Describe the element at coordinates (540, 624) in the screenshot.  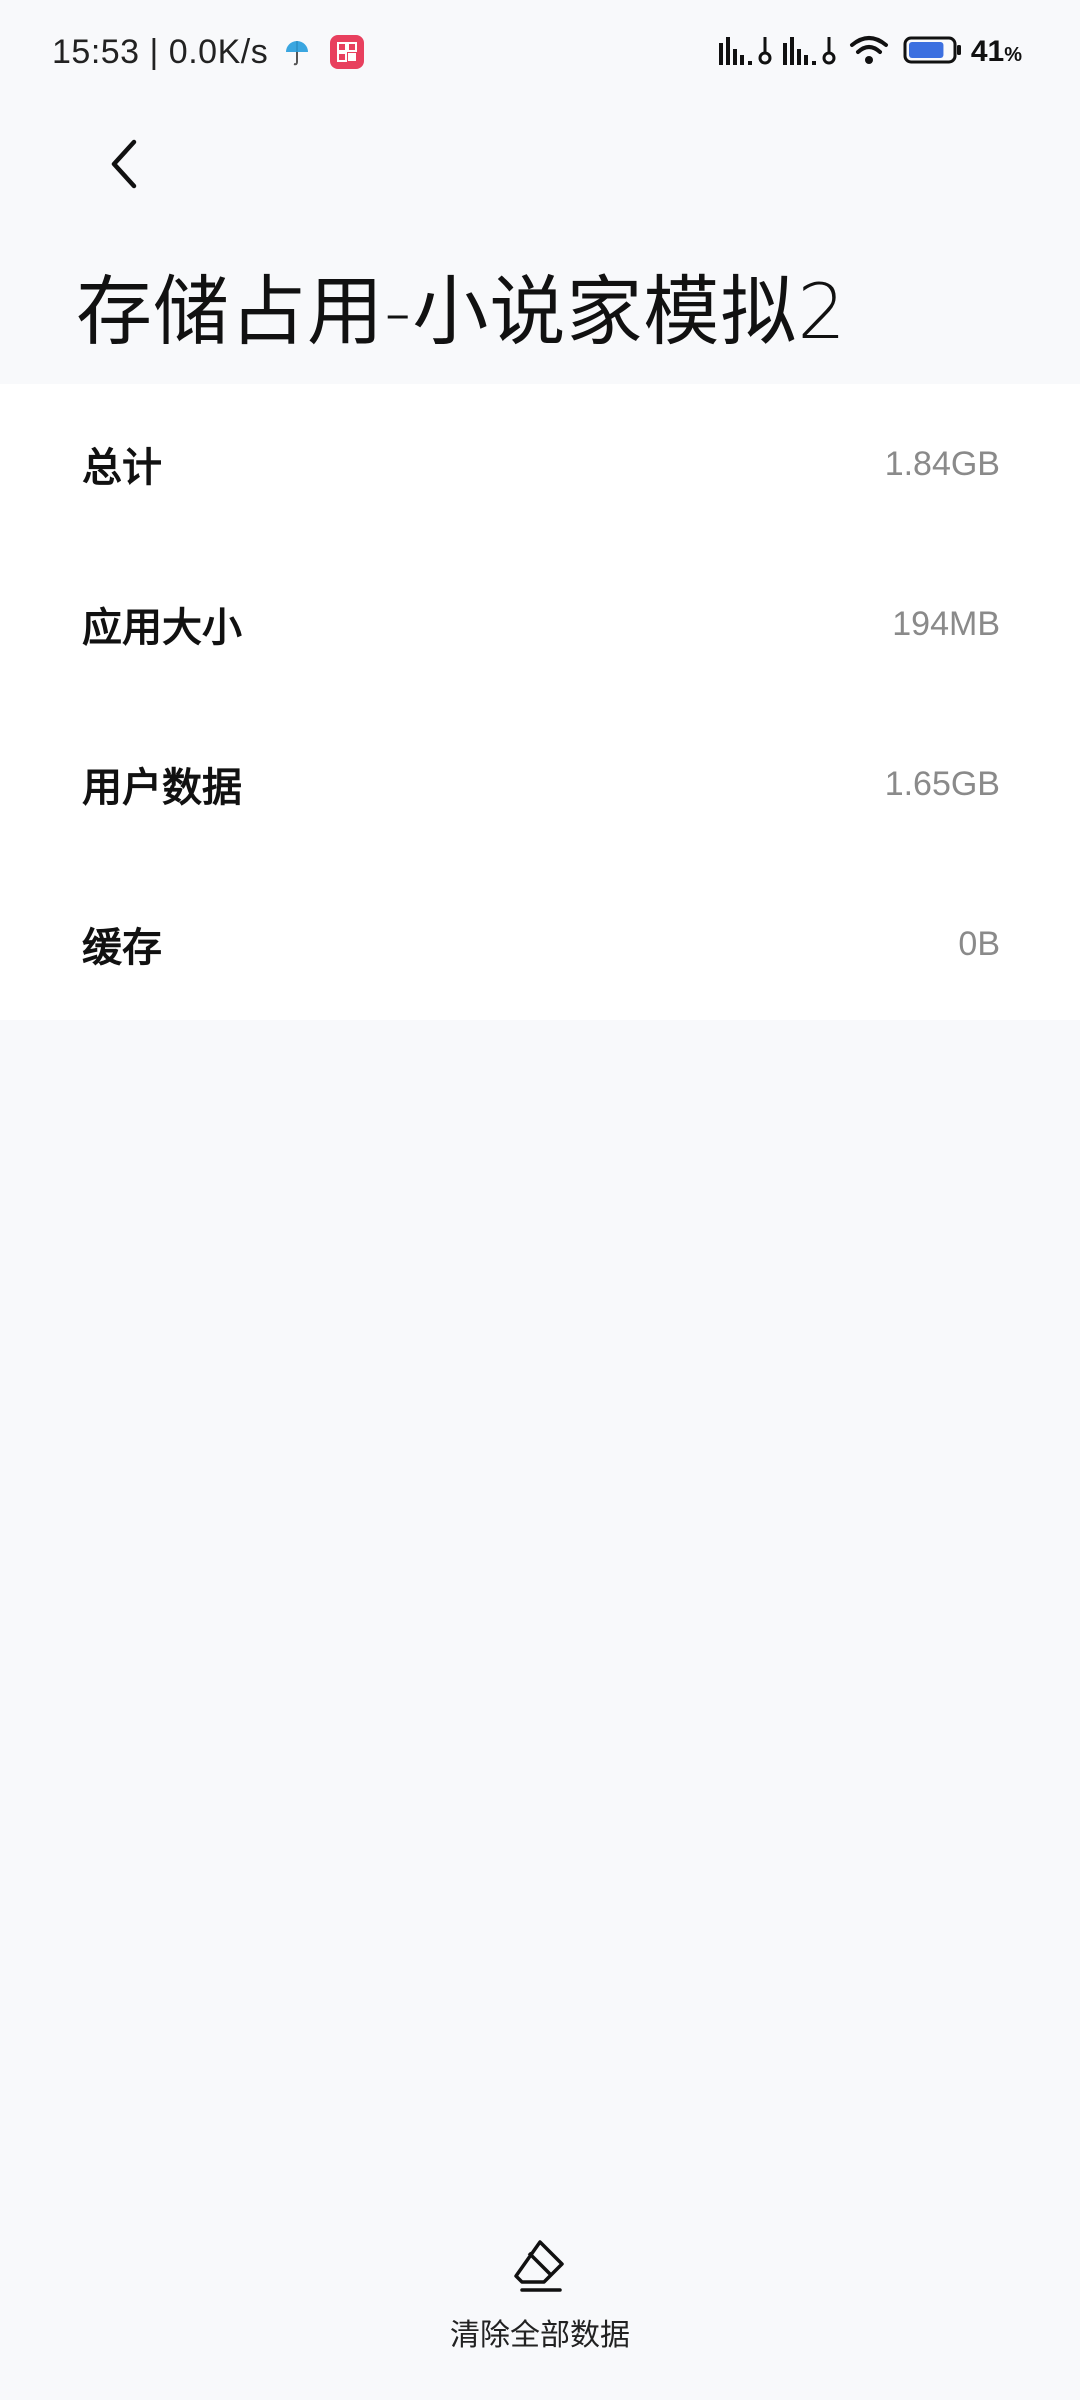
I see `storage-row-app-size: 应用大小 194MB` at that location.